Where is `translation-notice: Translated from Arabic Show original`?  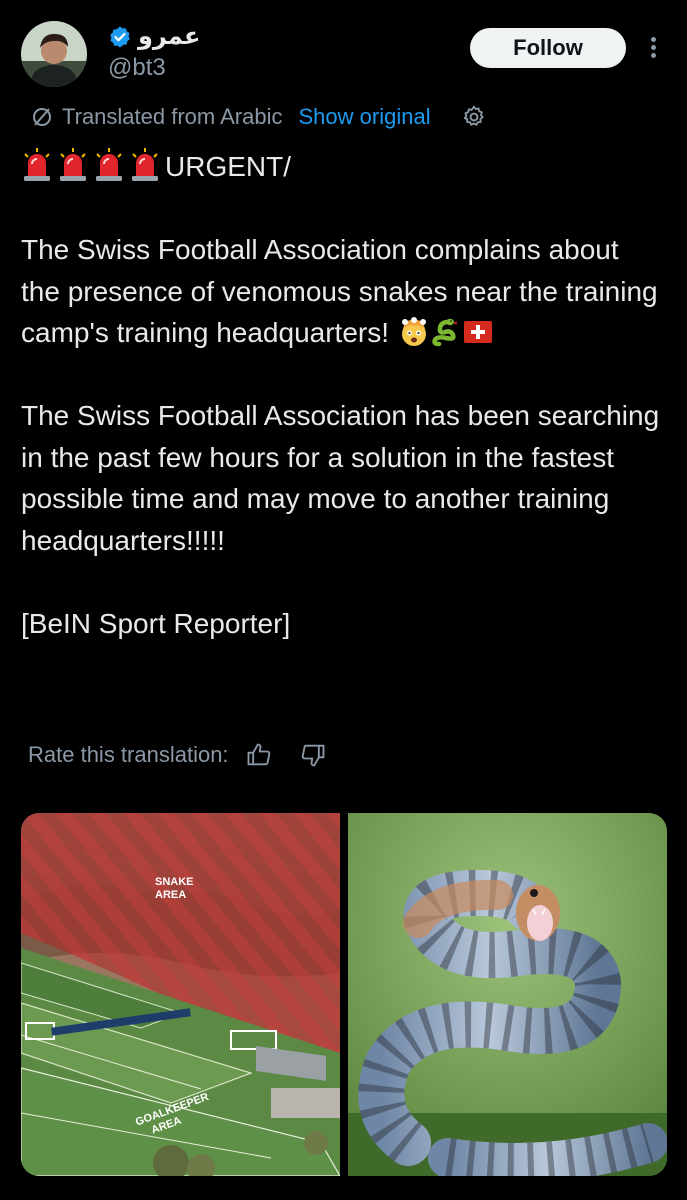 translation-notice: Translated from Arabic Show original is located at coordinates (258, 117).